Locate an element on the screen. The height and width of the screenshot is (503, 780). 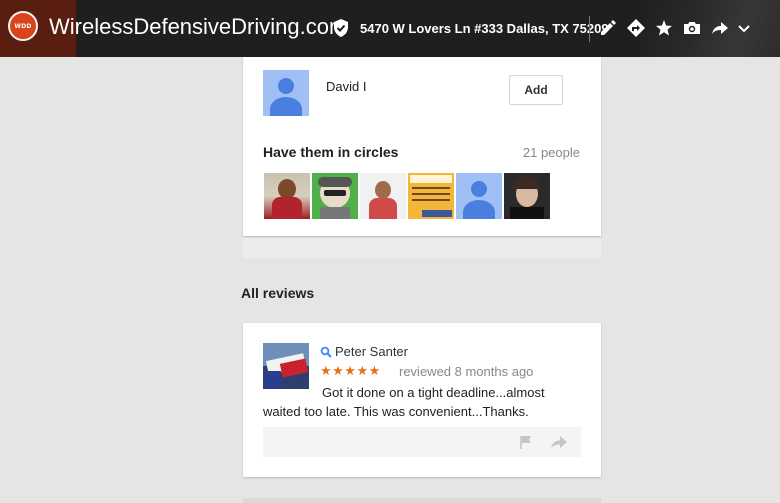
review-date: reviewed 8 months ago is located at coordinates (466, 371).